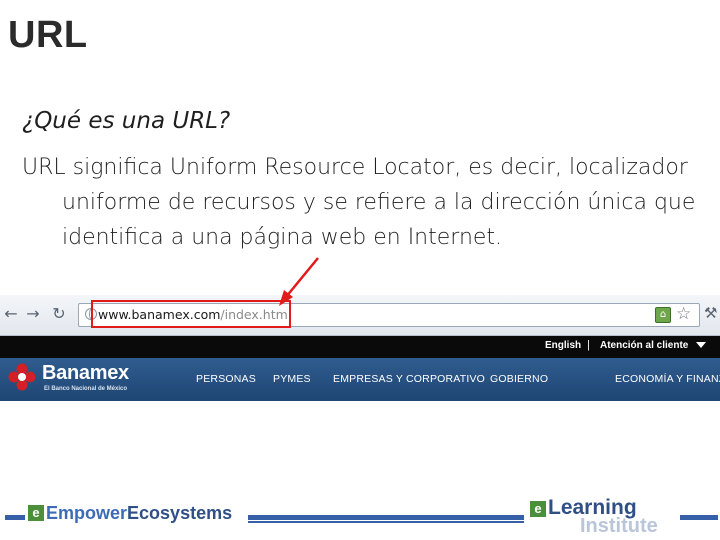  Describe the element at coordinates (299, 281) in the screenshot. I see `red-pointer-arrow` at that location.